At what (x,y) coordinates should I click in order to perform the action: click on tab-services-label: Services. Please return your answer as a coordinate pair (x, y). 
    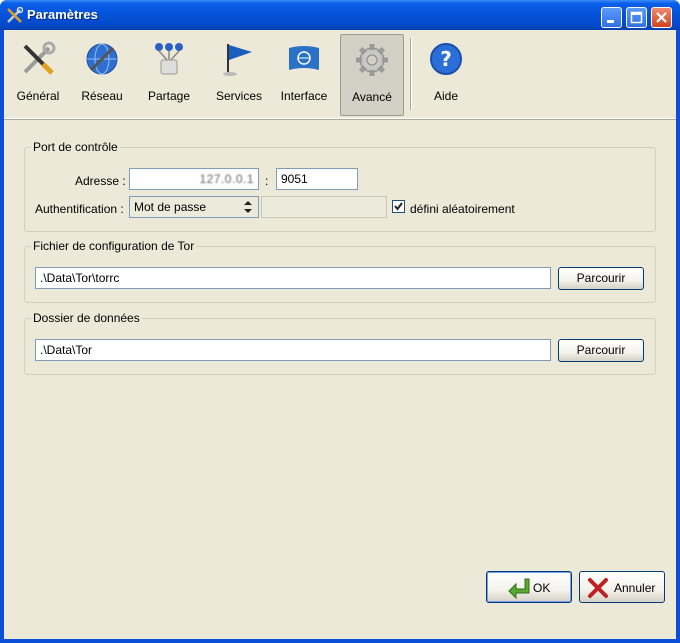
    Looking at the image, I should click on (238, 96).